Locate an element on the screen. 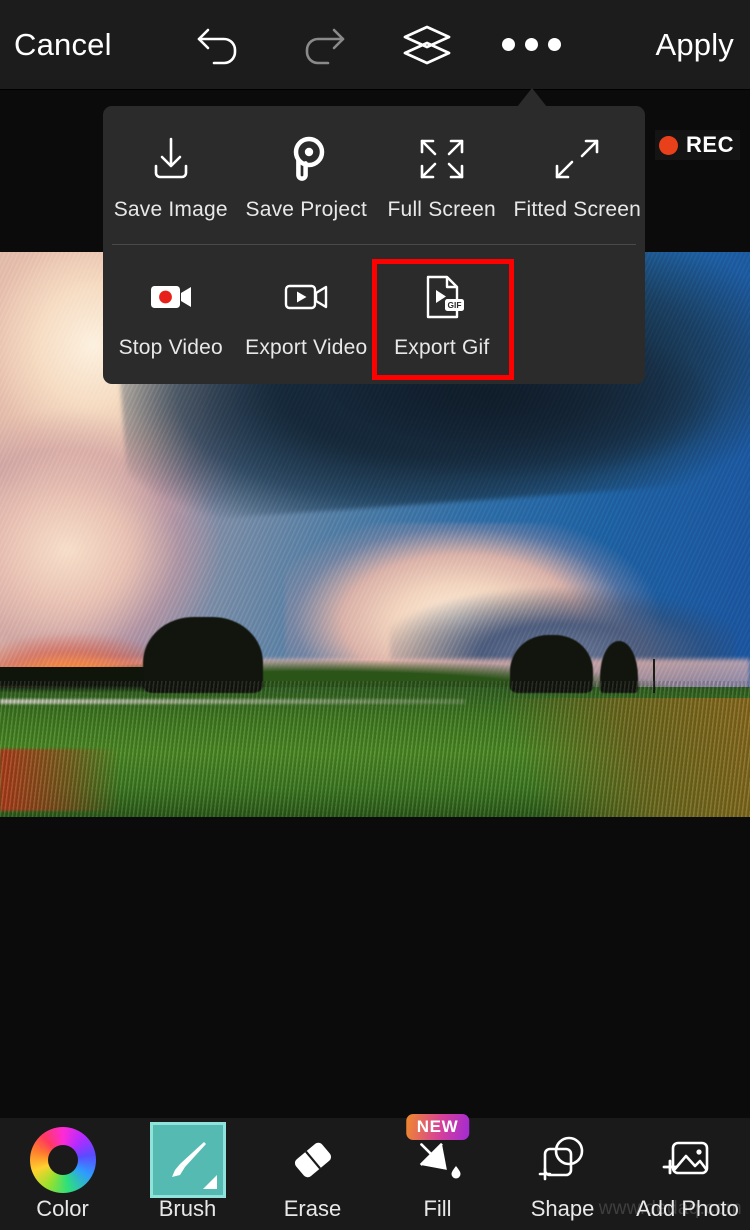  tool-color: Color is located at coordinates (62, 1170).